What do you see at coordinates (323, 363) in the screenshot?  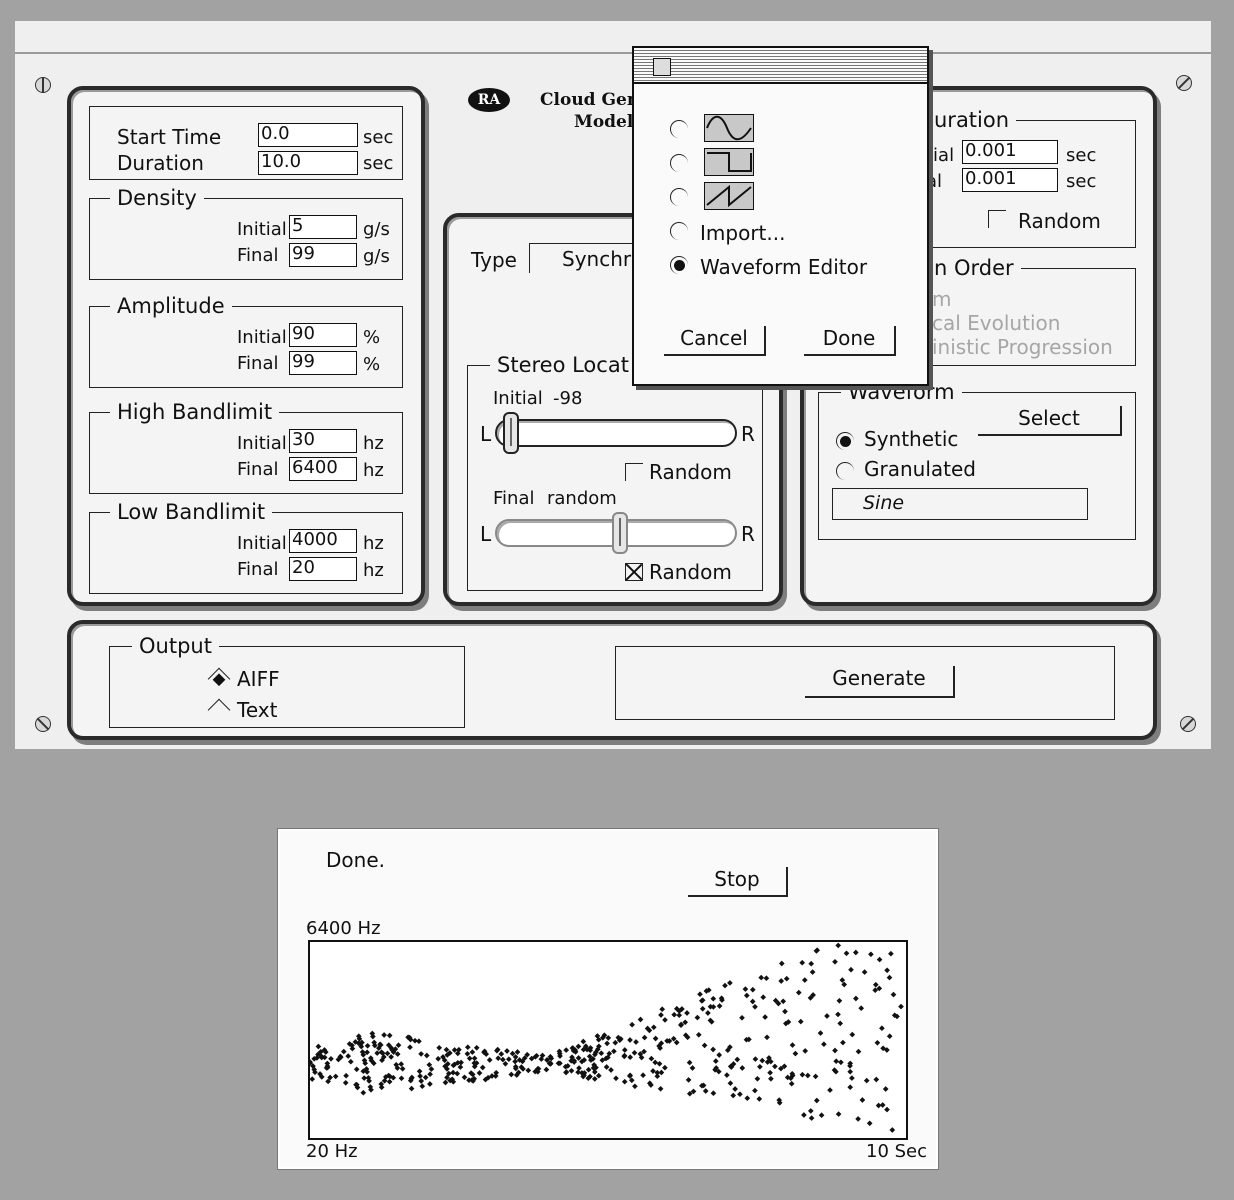 I see `amplitude-final-field: 99` at bounding box center [323, 363].